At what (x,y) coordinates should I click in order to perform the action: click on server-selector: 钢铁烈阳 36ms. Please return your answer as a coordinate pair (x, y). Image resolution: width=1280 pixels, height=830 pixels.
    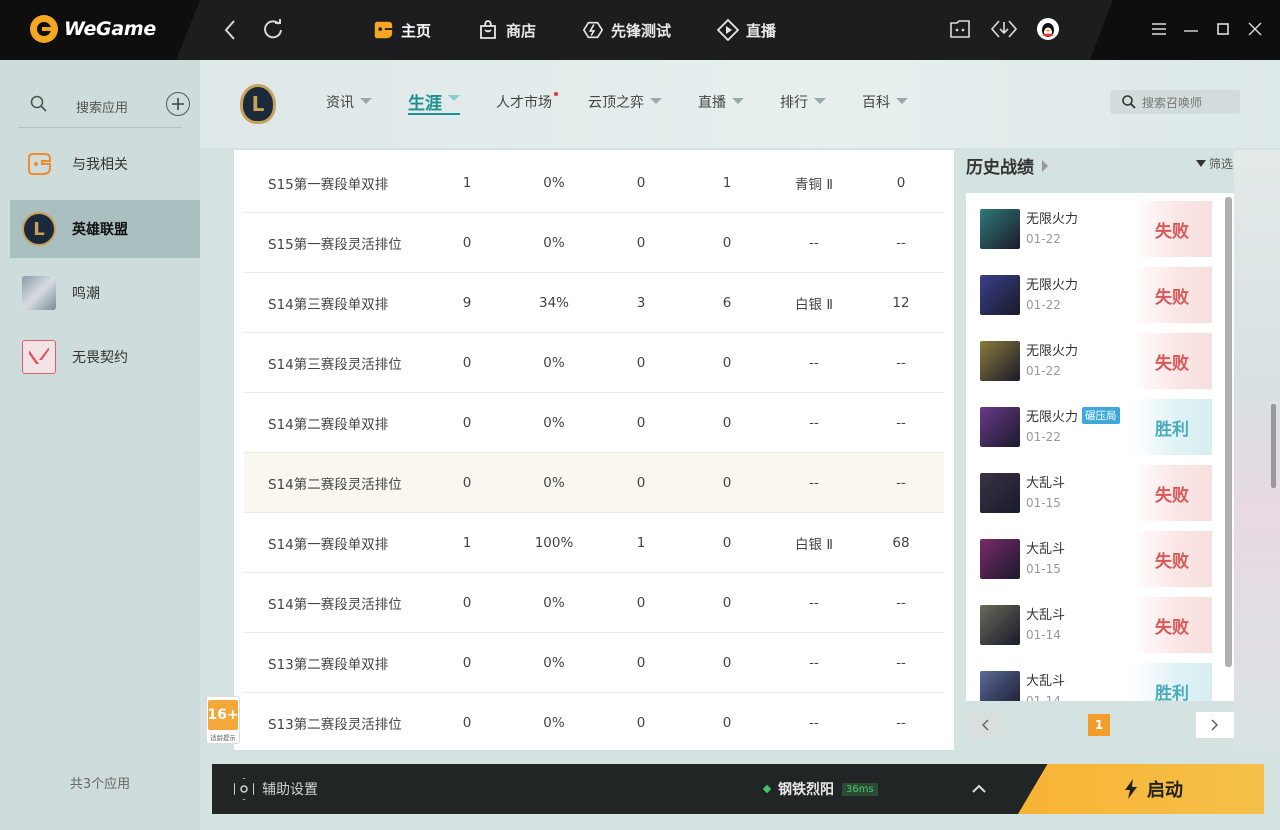
    Looking at the image, I should click on (820, 789).